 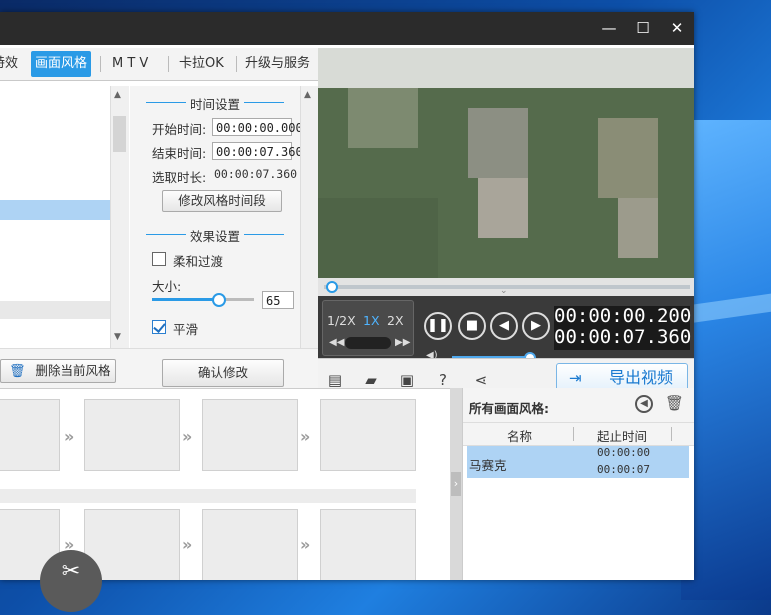 I want to click on scissors-button: ✂, so click(x=71, y=581).